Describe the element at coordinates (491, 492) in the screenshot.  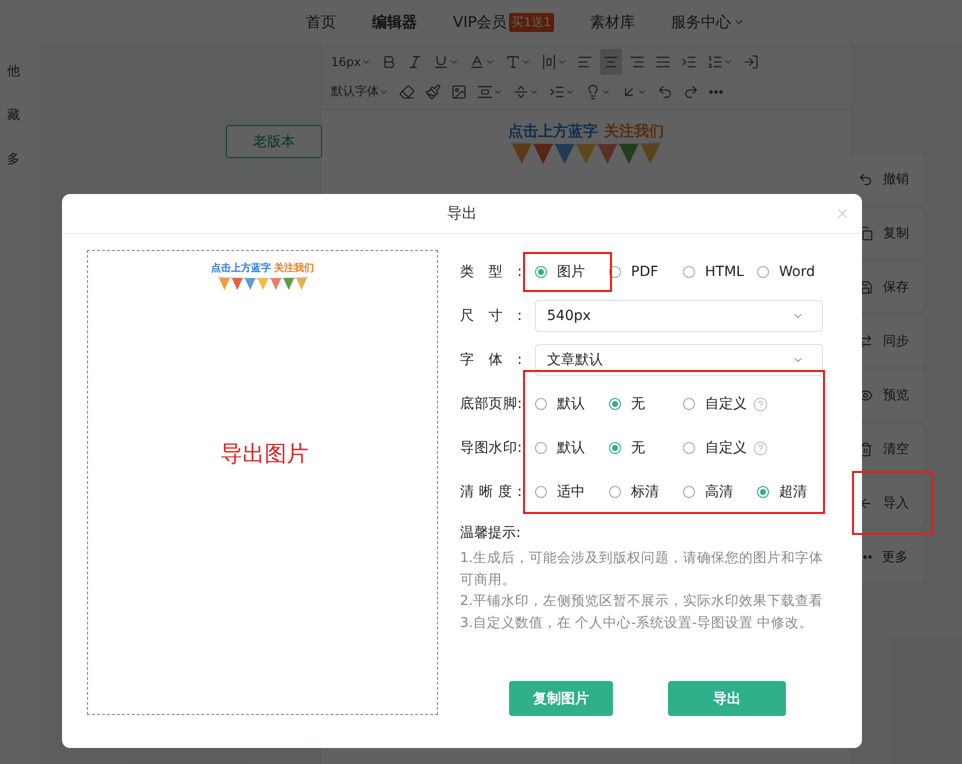
I see `field-label: 清晰度:` at that location.